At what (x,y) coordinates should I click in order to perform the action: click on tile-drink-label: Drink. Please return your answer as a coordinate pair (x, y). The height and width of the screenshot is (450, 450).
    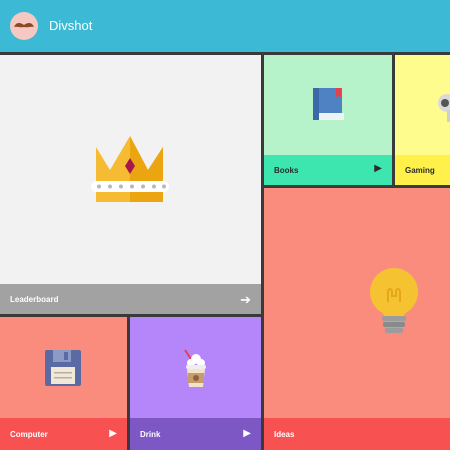
    Looking at the image, I should click on (150, 434).